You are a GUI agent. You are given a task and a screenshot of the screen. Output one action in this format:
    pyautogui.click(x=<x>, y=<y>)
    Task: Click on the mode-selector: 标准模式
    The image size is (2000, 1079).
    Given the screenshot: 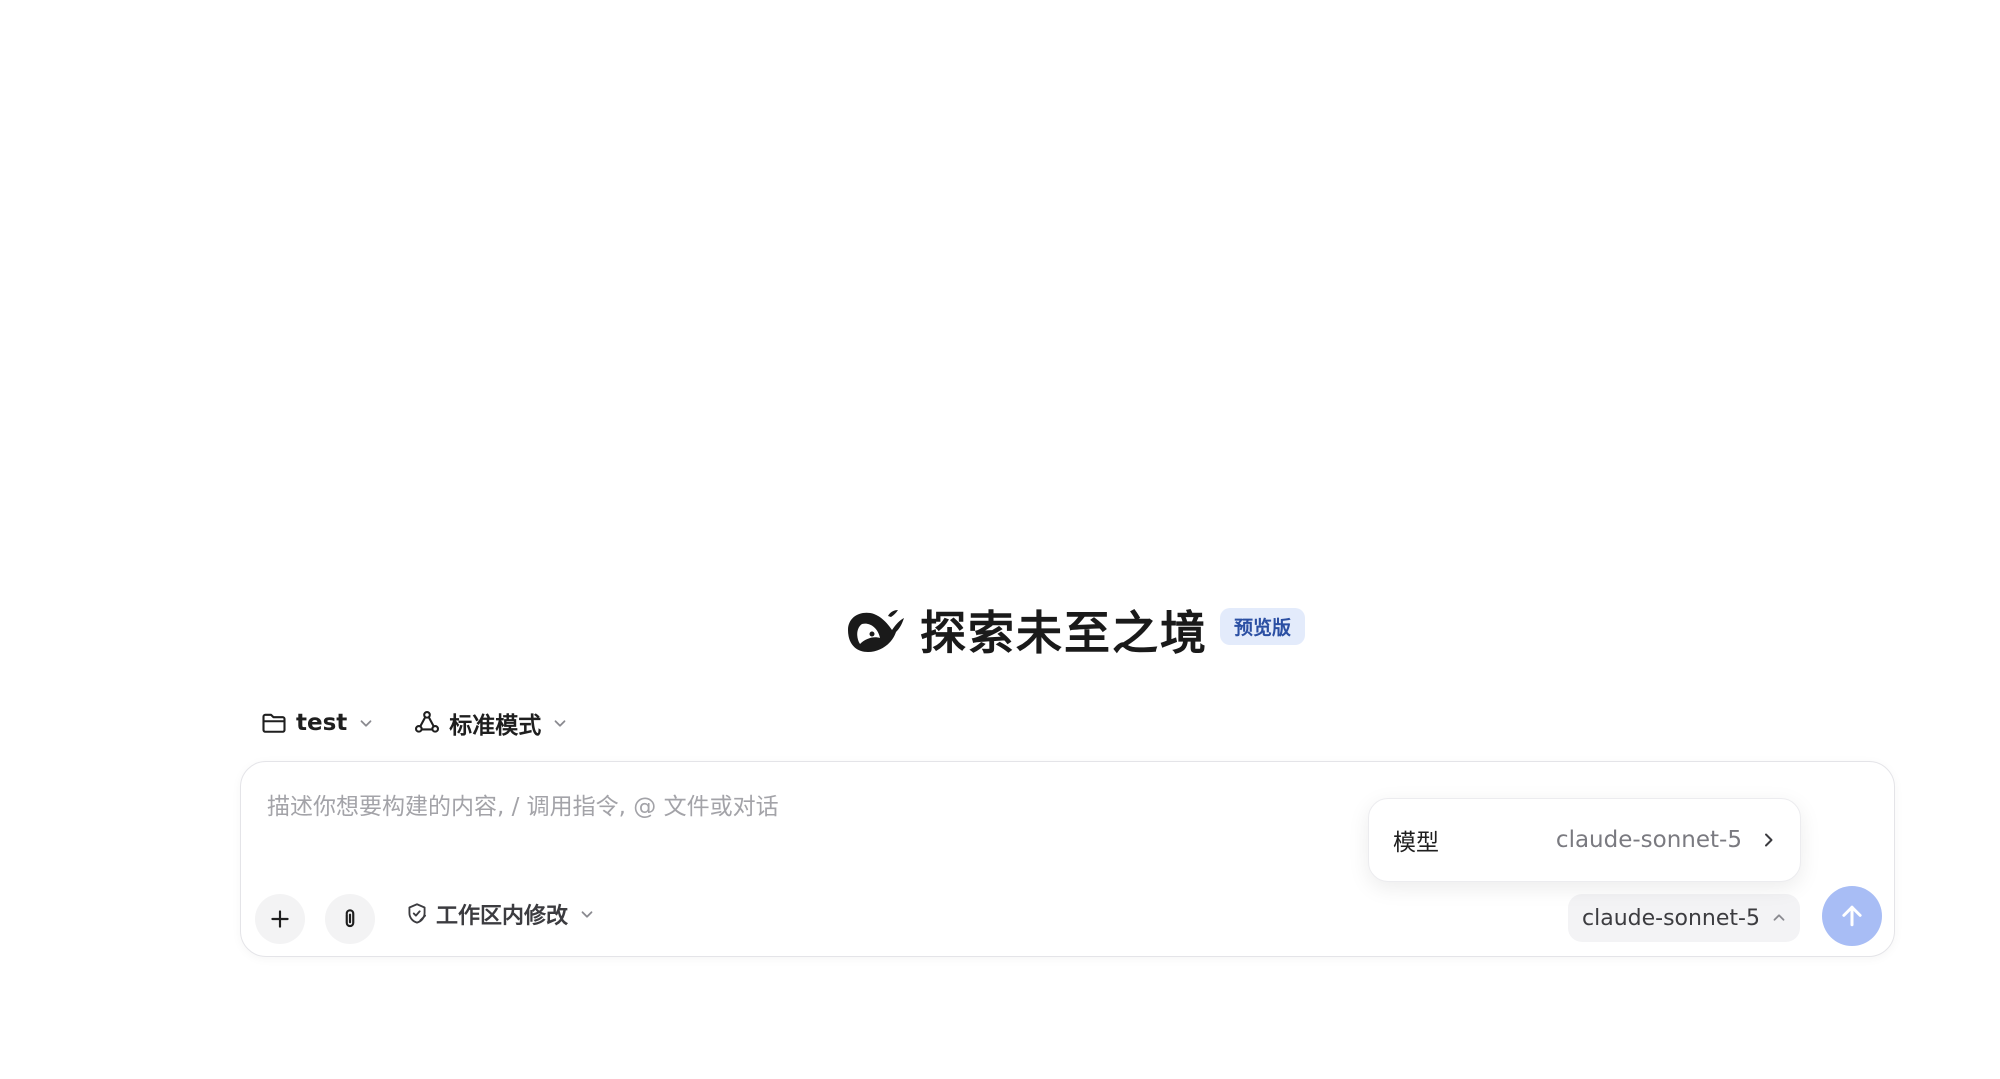 What is the action you would take?
    pyautogui.click(x=491, y=723)
    